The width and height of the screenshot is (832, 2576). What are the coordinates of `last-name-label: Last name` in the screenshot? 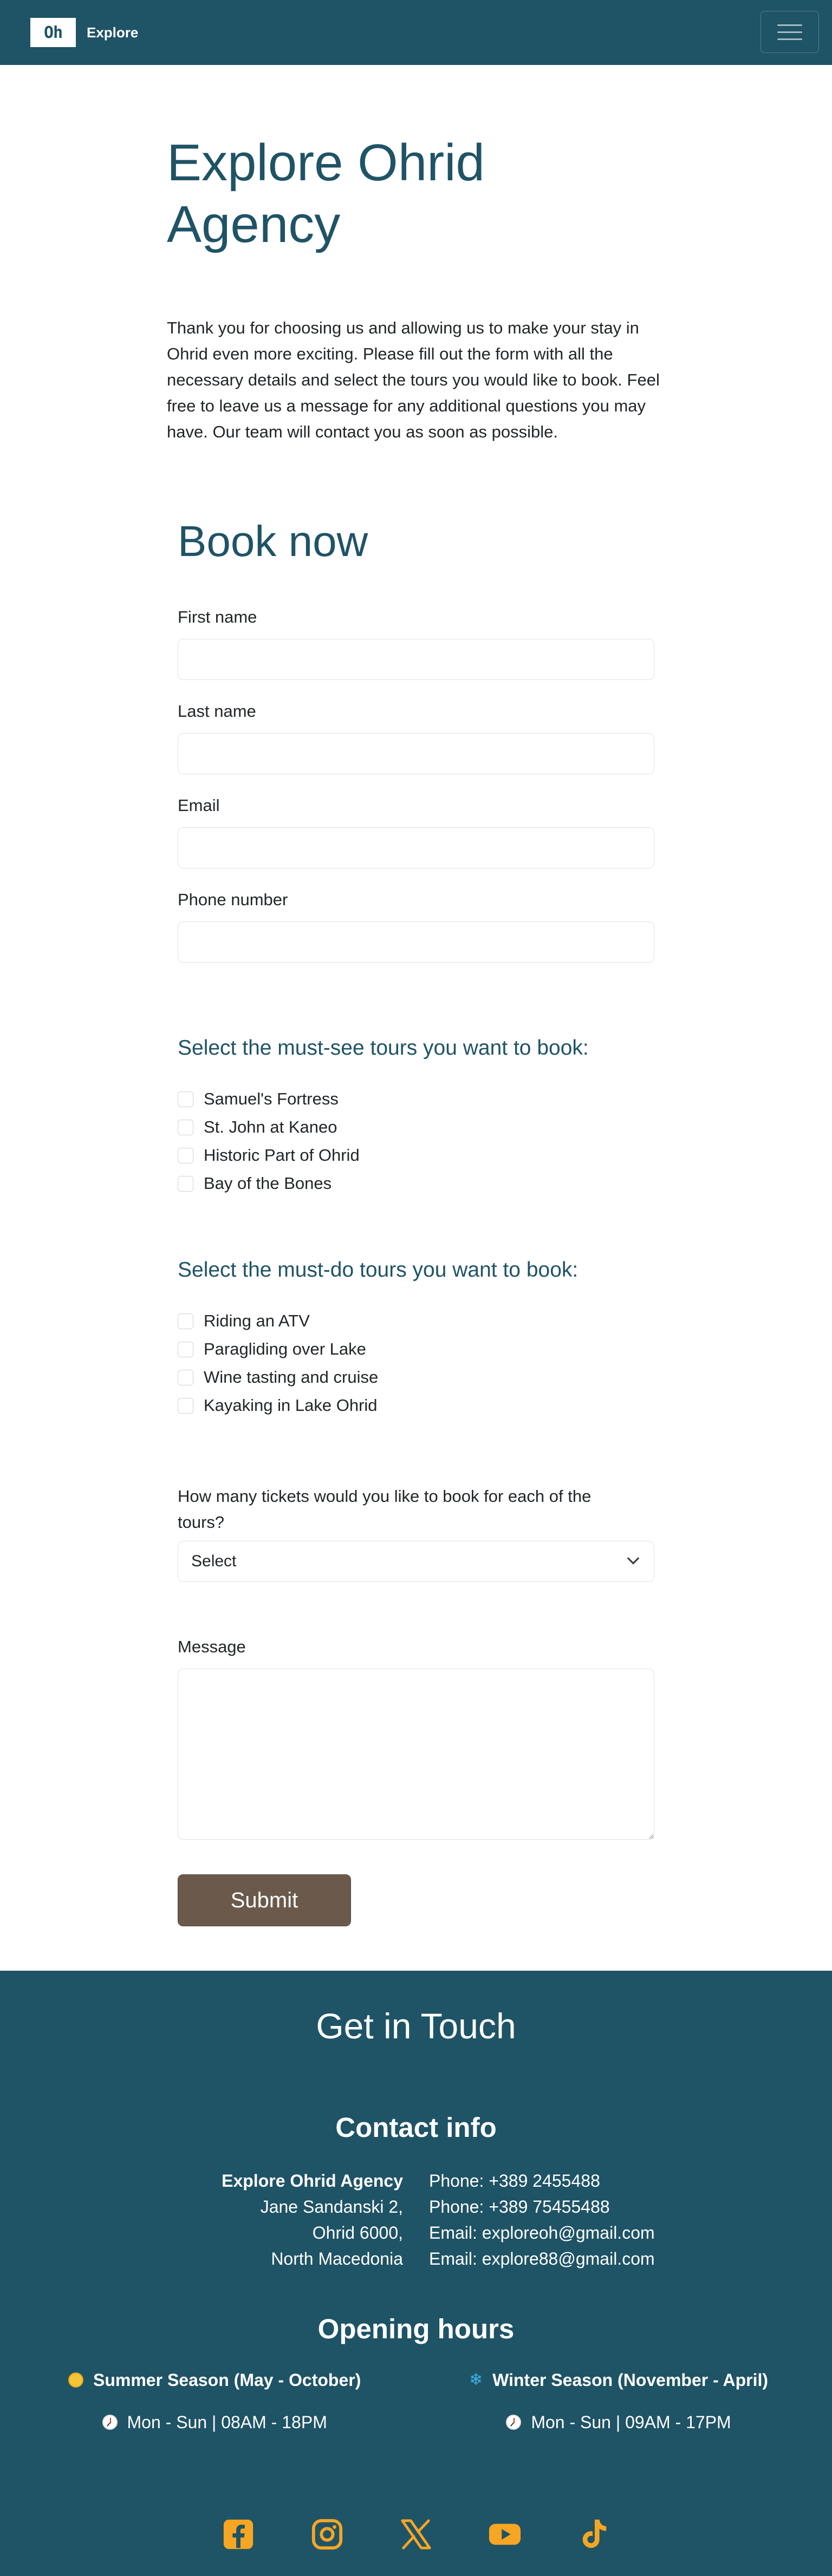 It's located at (217, 711).